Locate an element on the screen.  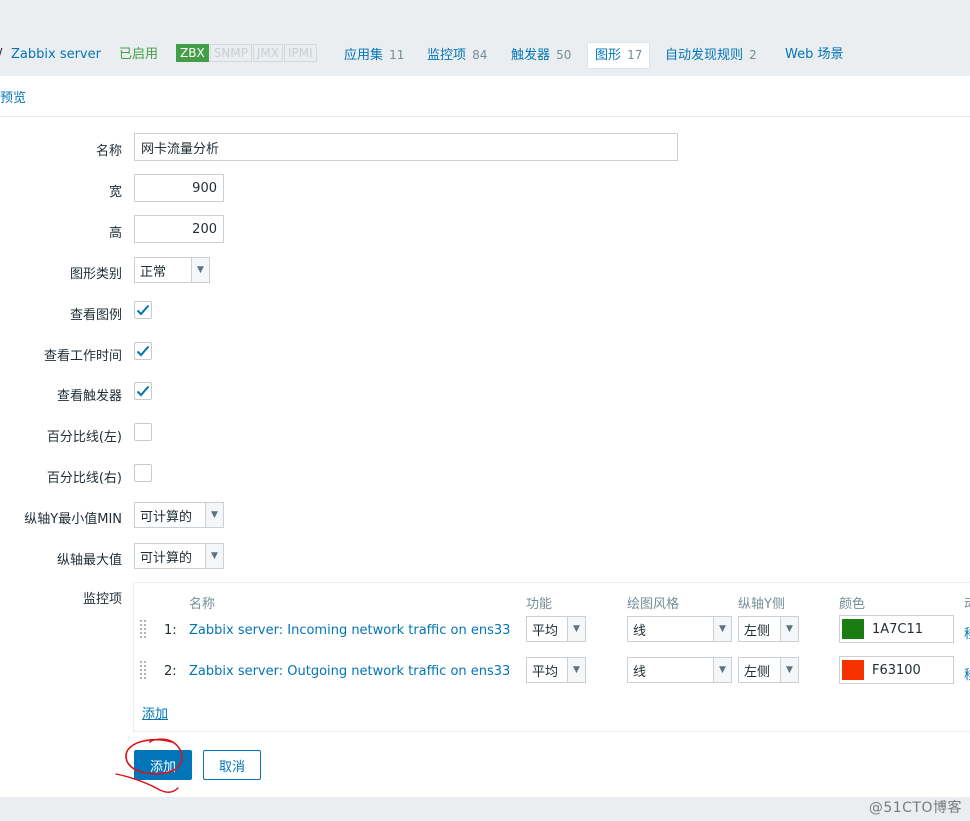
graph-type-select: 正常 ▼ is located at coordinates (172, 270).